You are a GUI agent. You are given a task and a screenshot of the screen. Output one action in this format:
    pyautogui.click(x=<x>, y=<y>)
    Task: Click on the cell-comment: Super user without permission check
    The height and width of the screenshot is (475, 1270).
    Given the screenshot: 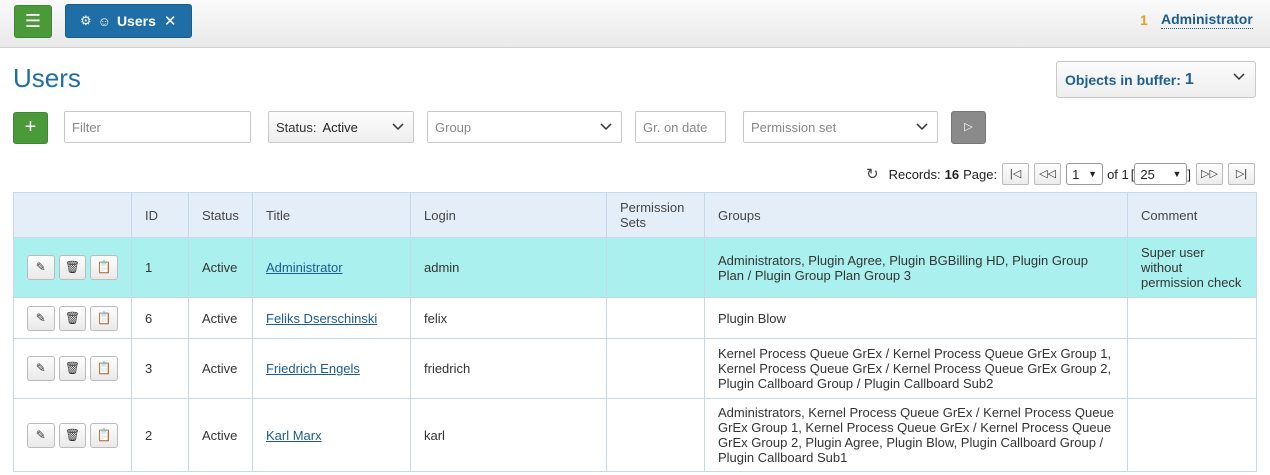 What is the action you would take?
    pyautogui.click(x=1192, y=267)
    